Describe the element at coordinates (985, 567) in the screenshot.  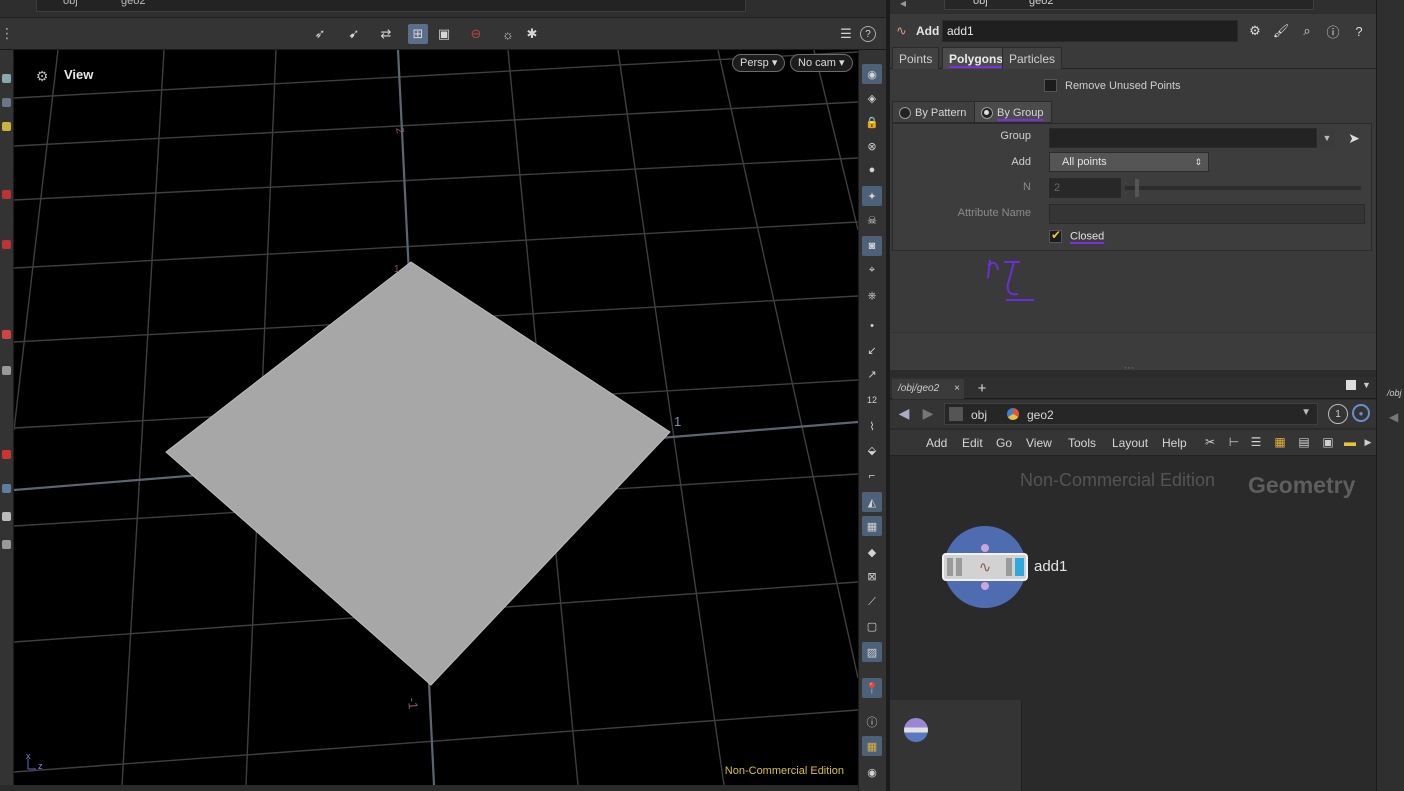
I see `add1-node: ∿` at that location.